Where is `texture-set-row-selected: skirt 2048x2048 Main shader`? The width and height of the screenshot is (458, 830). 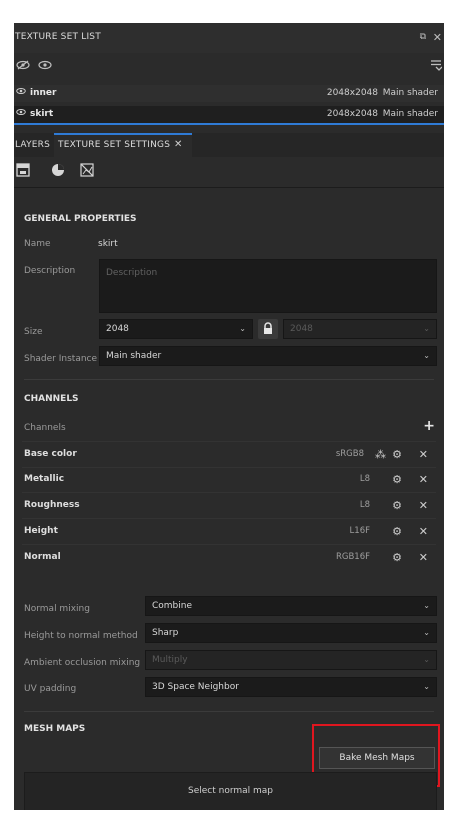 texture-set-row-selected: skirt 2048x2048 Main shader is located at coordinates (229, 115).